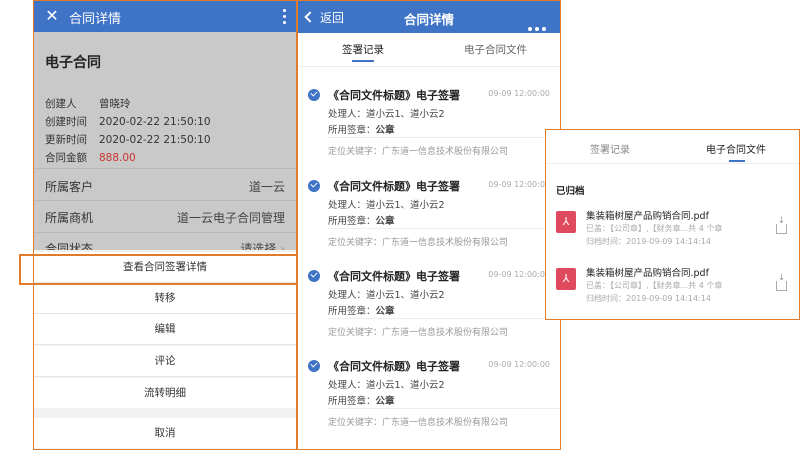  Describe the element at coordinates (90, 157) in the screenshot. I see `info-row-amount: 合同金额 888.00` at that location.